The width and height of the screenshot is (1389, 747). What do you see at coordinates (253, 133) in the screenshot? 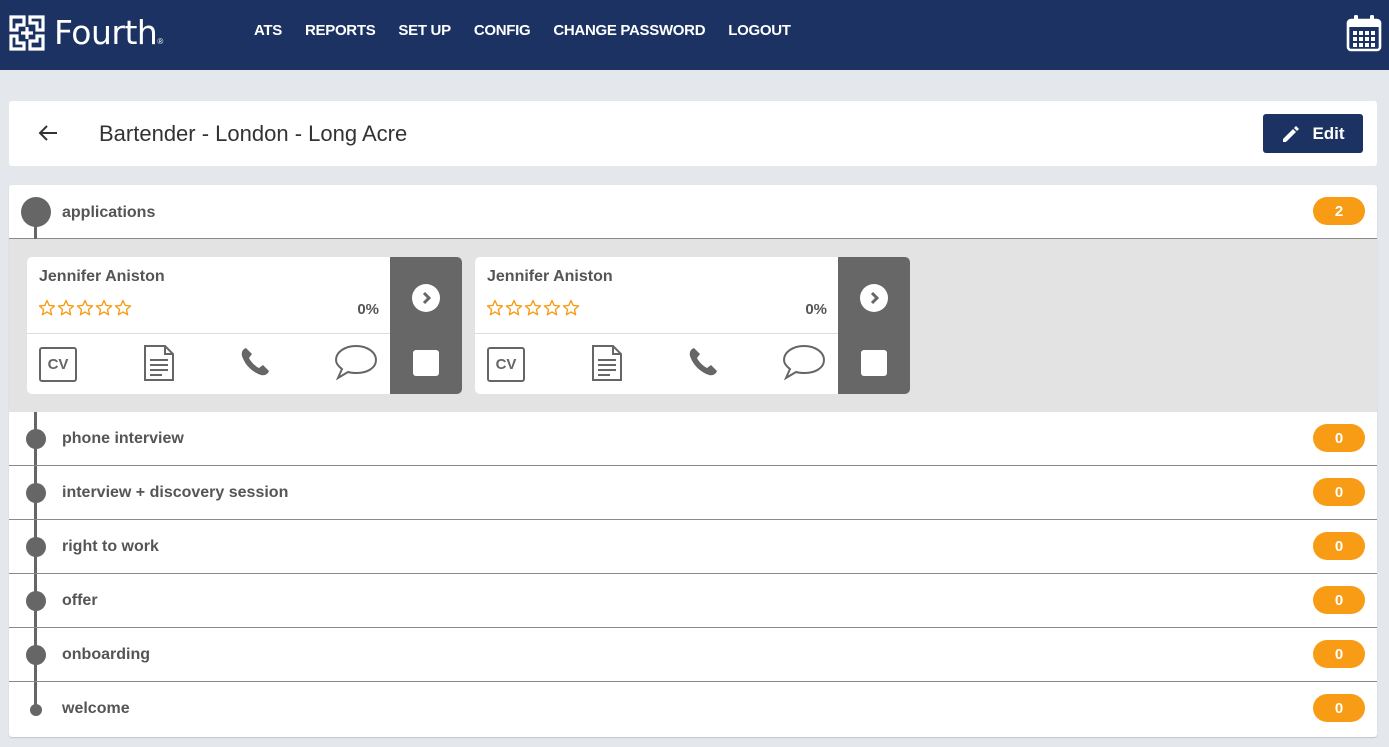
I see `page-title: Bartender - London - Long Acre` at bounding box center [253, 133].